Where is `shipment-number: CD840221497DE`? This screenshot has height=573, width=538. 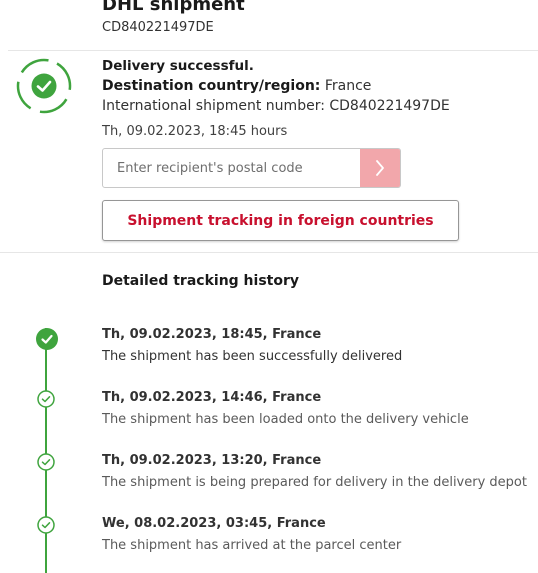 shipment-number: CD840221497DE is located at coordinates (158, 27).